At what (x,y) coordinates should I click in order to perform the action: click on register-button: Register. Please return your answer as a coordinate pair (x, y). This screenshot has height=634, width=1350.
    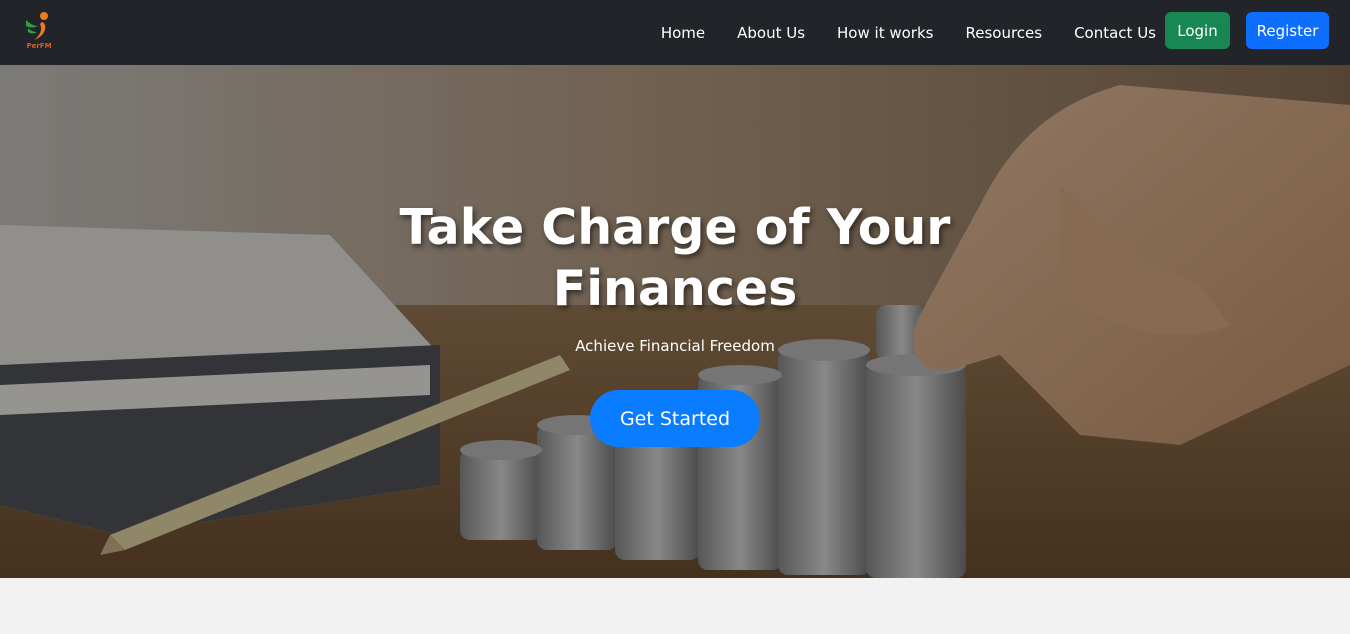
    Looking at the image, I should click on (1287, 30).